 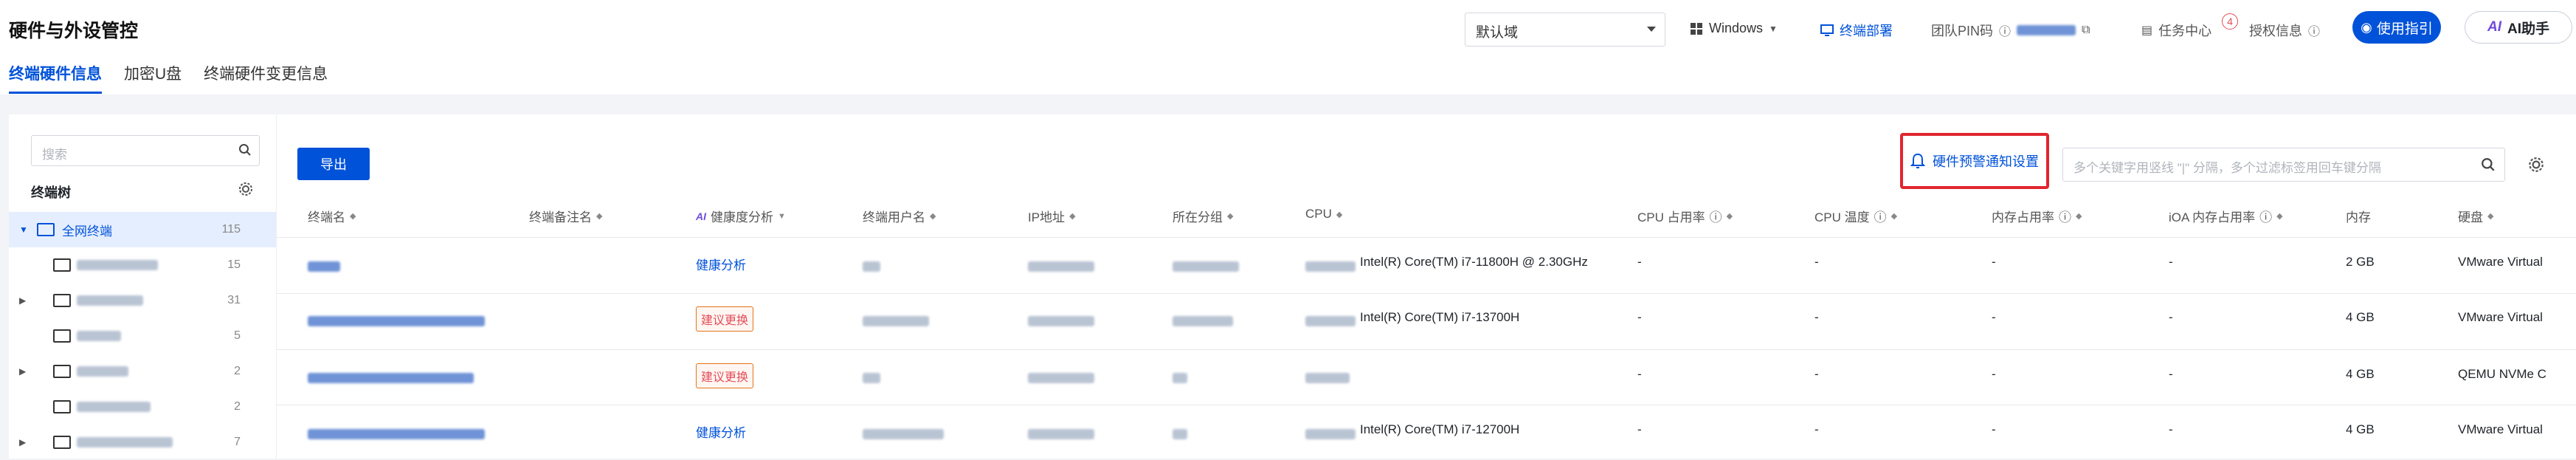 What do you see at coordinates (142, 300) in the screenshot?
I see `tree-node: ▶ 31` at bounding box center [142, 300].